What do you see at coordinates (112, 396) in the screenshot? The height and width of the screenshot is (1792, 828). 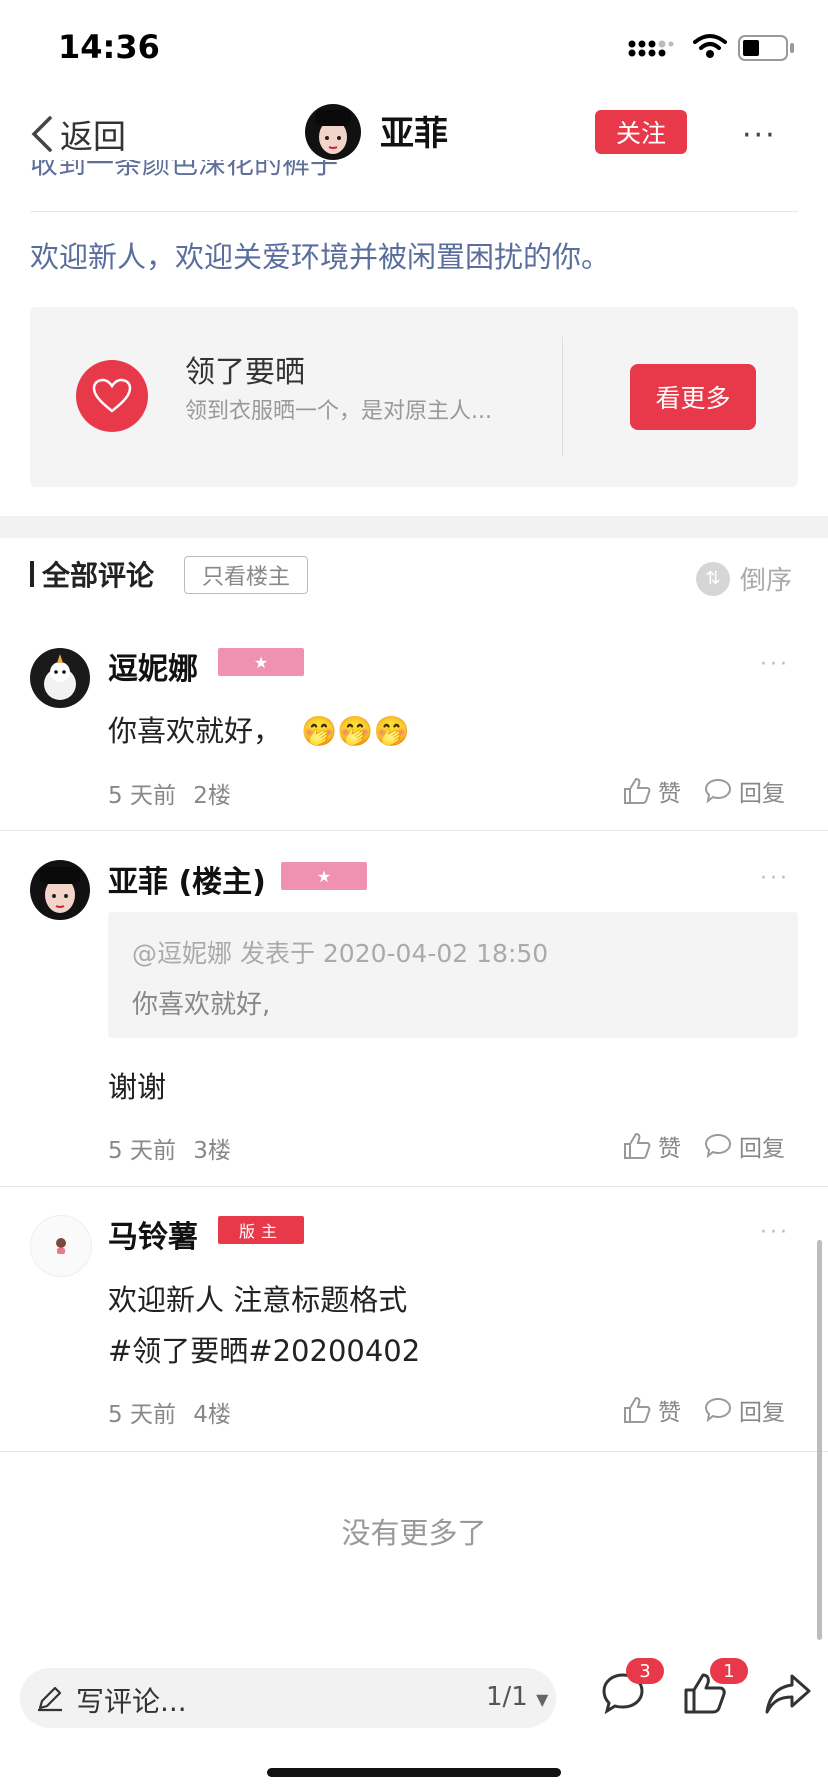 I see `heart-icon` at bounding box center [112, 396].